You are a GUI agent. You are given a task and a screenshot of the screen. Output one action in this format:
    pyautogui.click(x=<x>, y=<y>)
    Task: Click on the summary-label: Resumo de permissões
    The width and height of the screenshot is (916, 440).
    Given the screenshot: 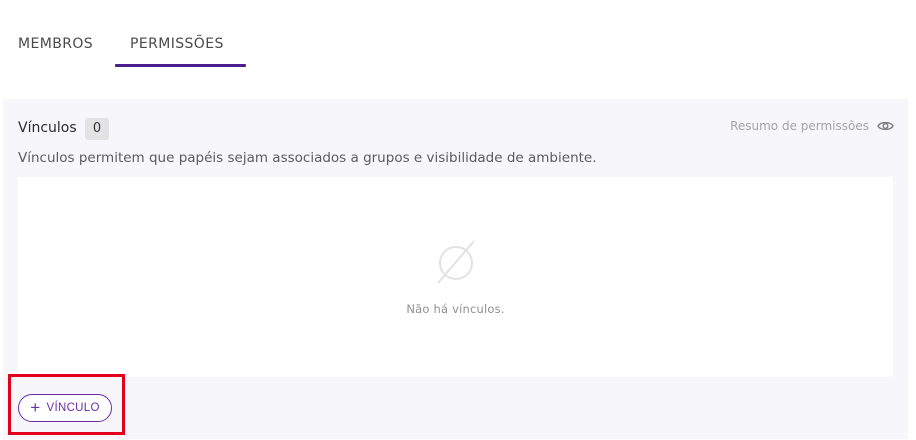 What is the action you would take?
    pyautogui.click(x=799, y=126)
    